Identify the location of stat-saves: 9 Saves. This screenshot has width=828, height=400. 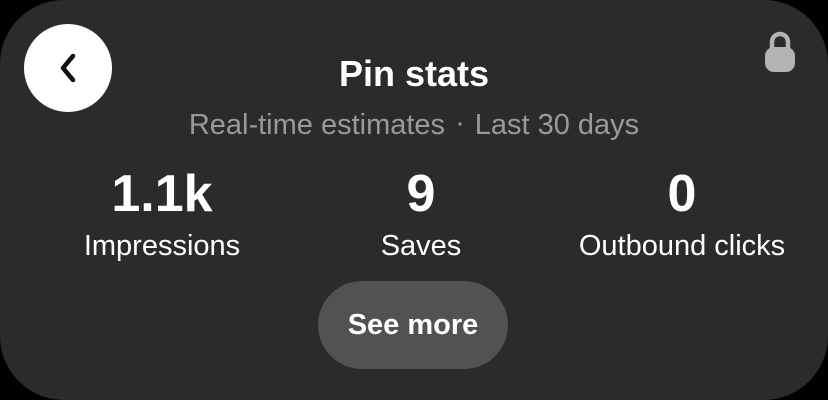
(421, 214).